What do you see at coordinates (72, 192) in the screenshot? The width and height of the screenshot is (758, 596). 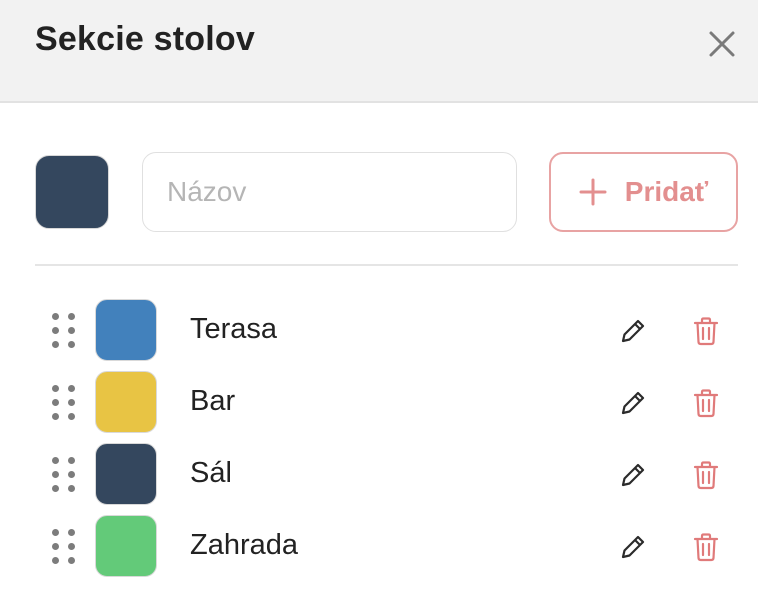 I see `color-picker-button` at bounding box center [72, 192].